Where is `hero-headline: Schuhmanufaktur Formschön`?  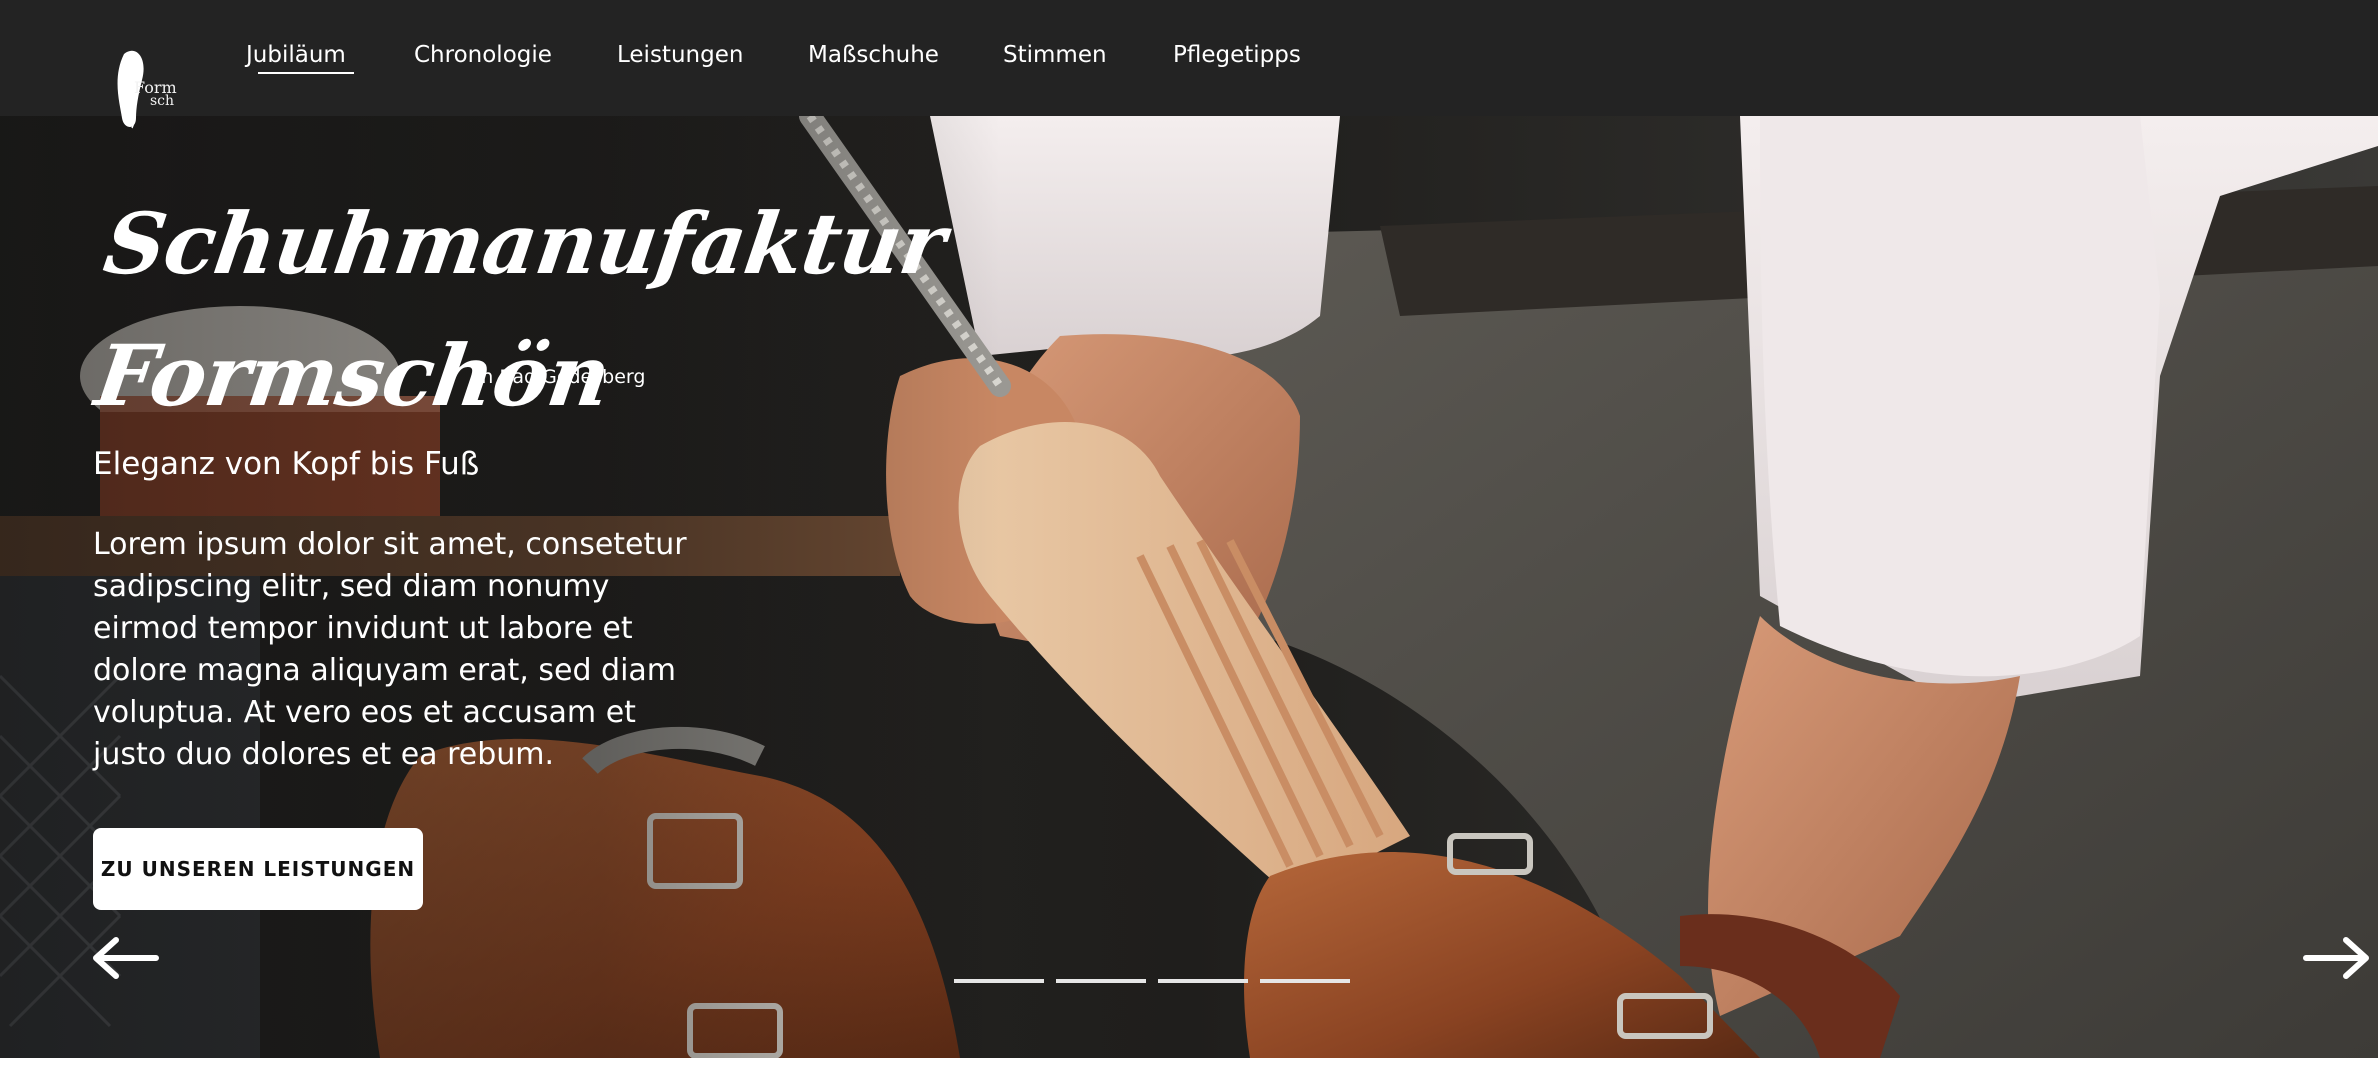
hero-headline: Schuhmanufaktur Formschön is located at coordinates (514, 310).